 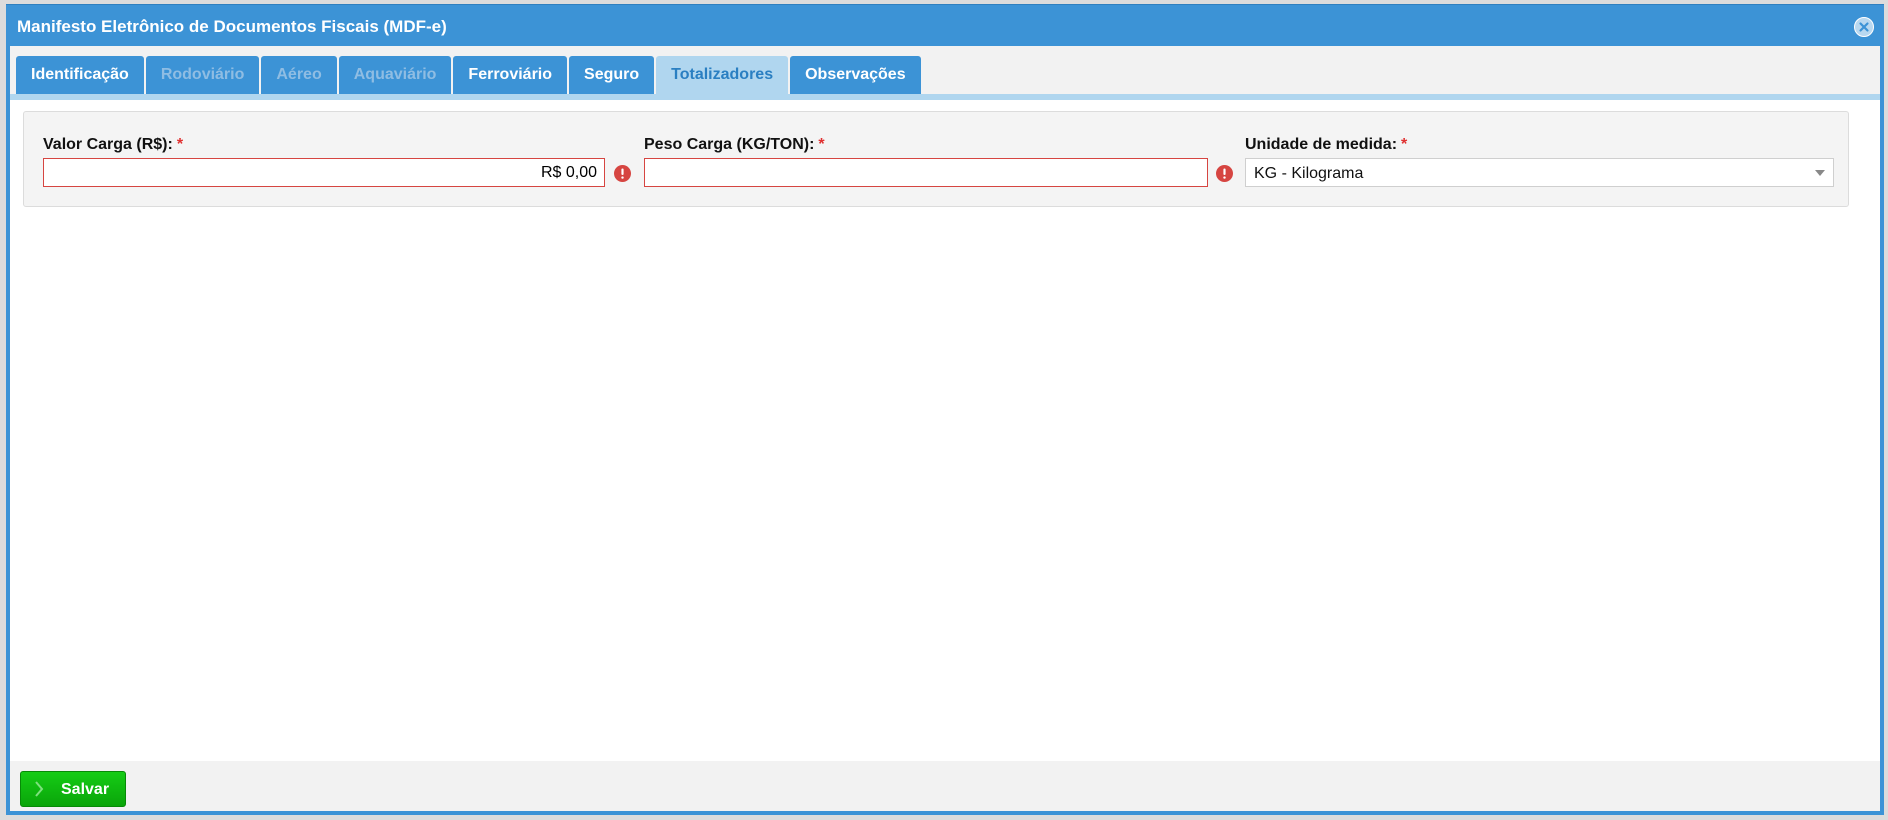 I want to click on save-button: Salvar, so click(x=73, y=789).